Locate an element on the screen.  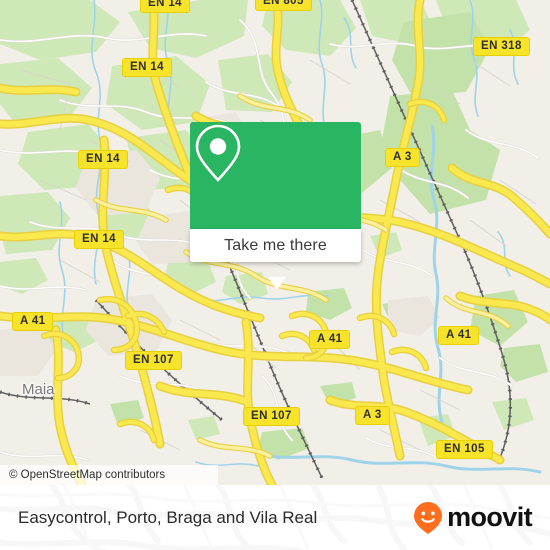
callout-pointer-tail is located at coordinates (277, 283).